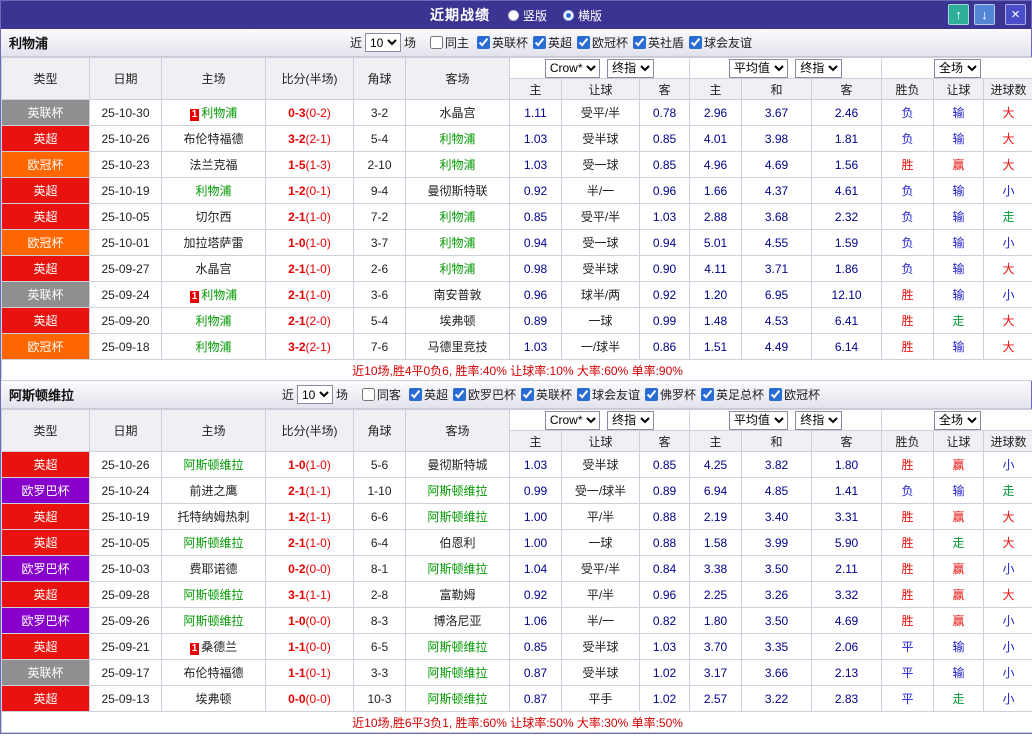 The width and height of the screenshot is (1032, 737). What do you see at coordinates (777, 672) in the screenshot?
I see `avg-draw: 3.66` at bounding box center [777, 672].